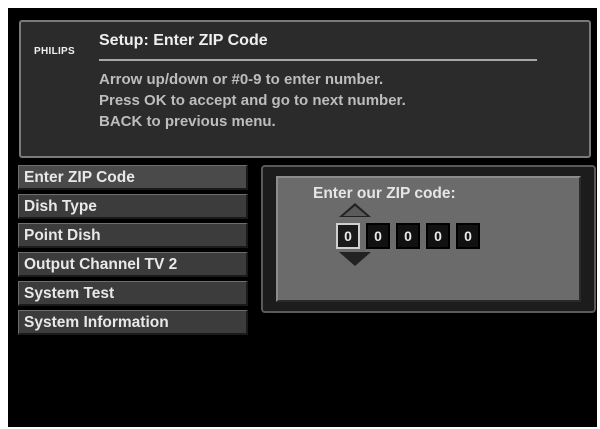 The width and height of the screenshot is (600, 429). I want to click on menu-item-system-information: System Information, so click(133, 322).